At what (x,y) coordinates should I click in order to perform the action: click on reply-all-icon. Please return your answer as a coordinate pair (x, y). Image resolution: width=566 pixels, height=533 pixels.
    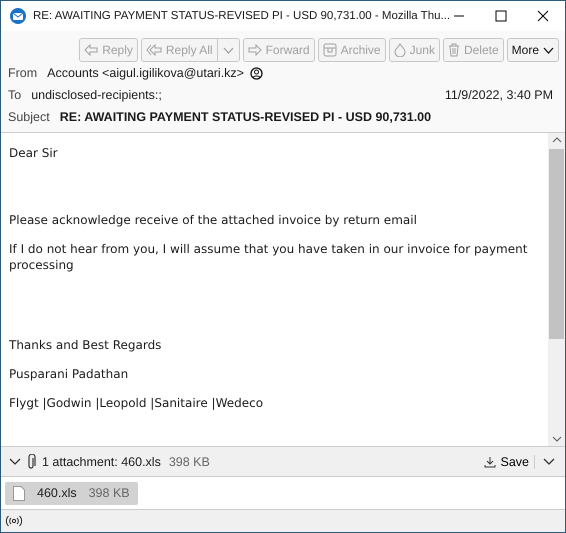
    Looking at the image, I should click on (154, 50).